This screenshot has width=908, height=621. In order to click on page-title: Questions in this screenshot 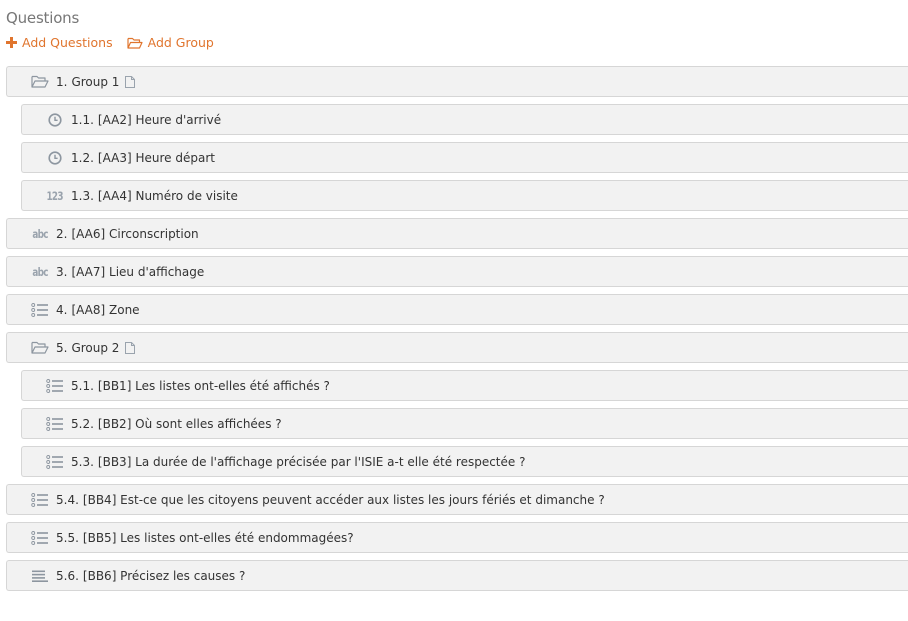, I will do `click(43, 18)`.